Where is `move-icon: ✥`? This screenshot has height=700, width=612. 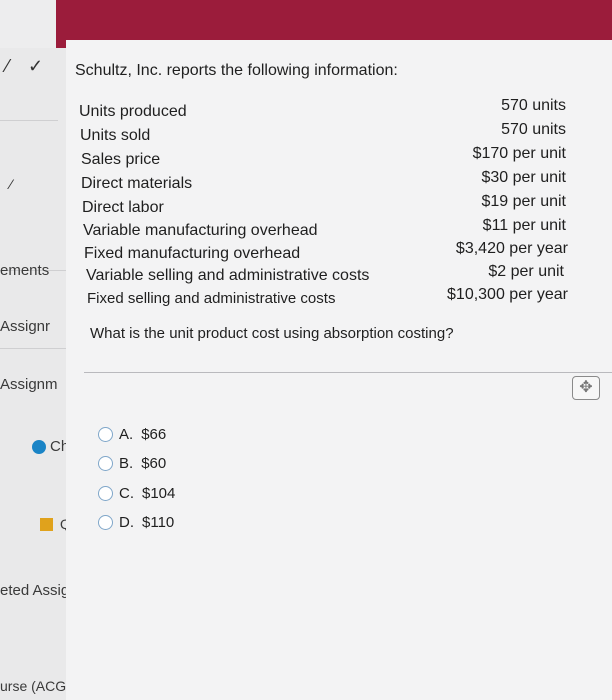
move-icon: ✥ is located at coordinates (586, 388).